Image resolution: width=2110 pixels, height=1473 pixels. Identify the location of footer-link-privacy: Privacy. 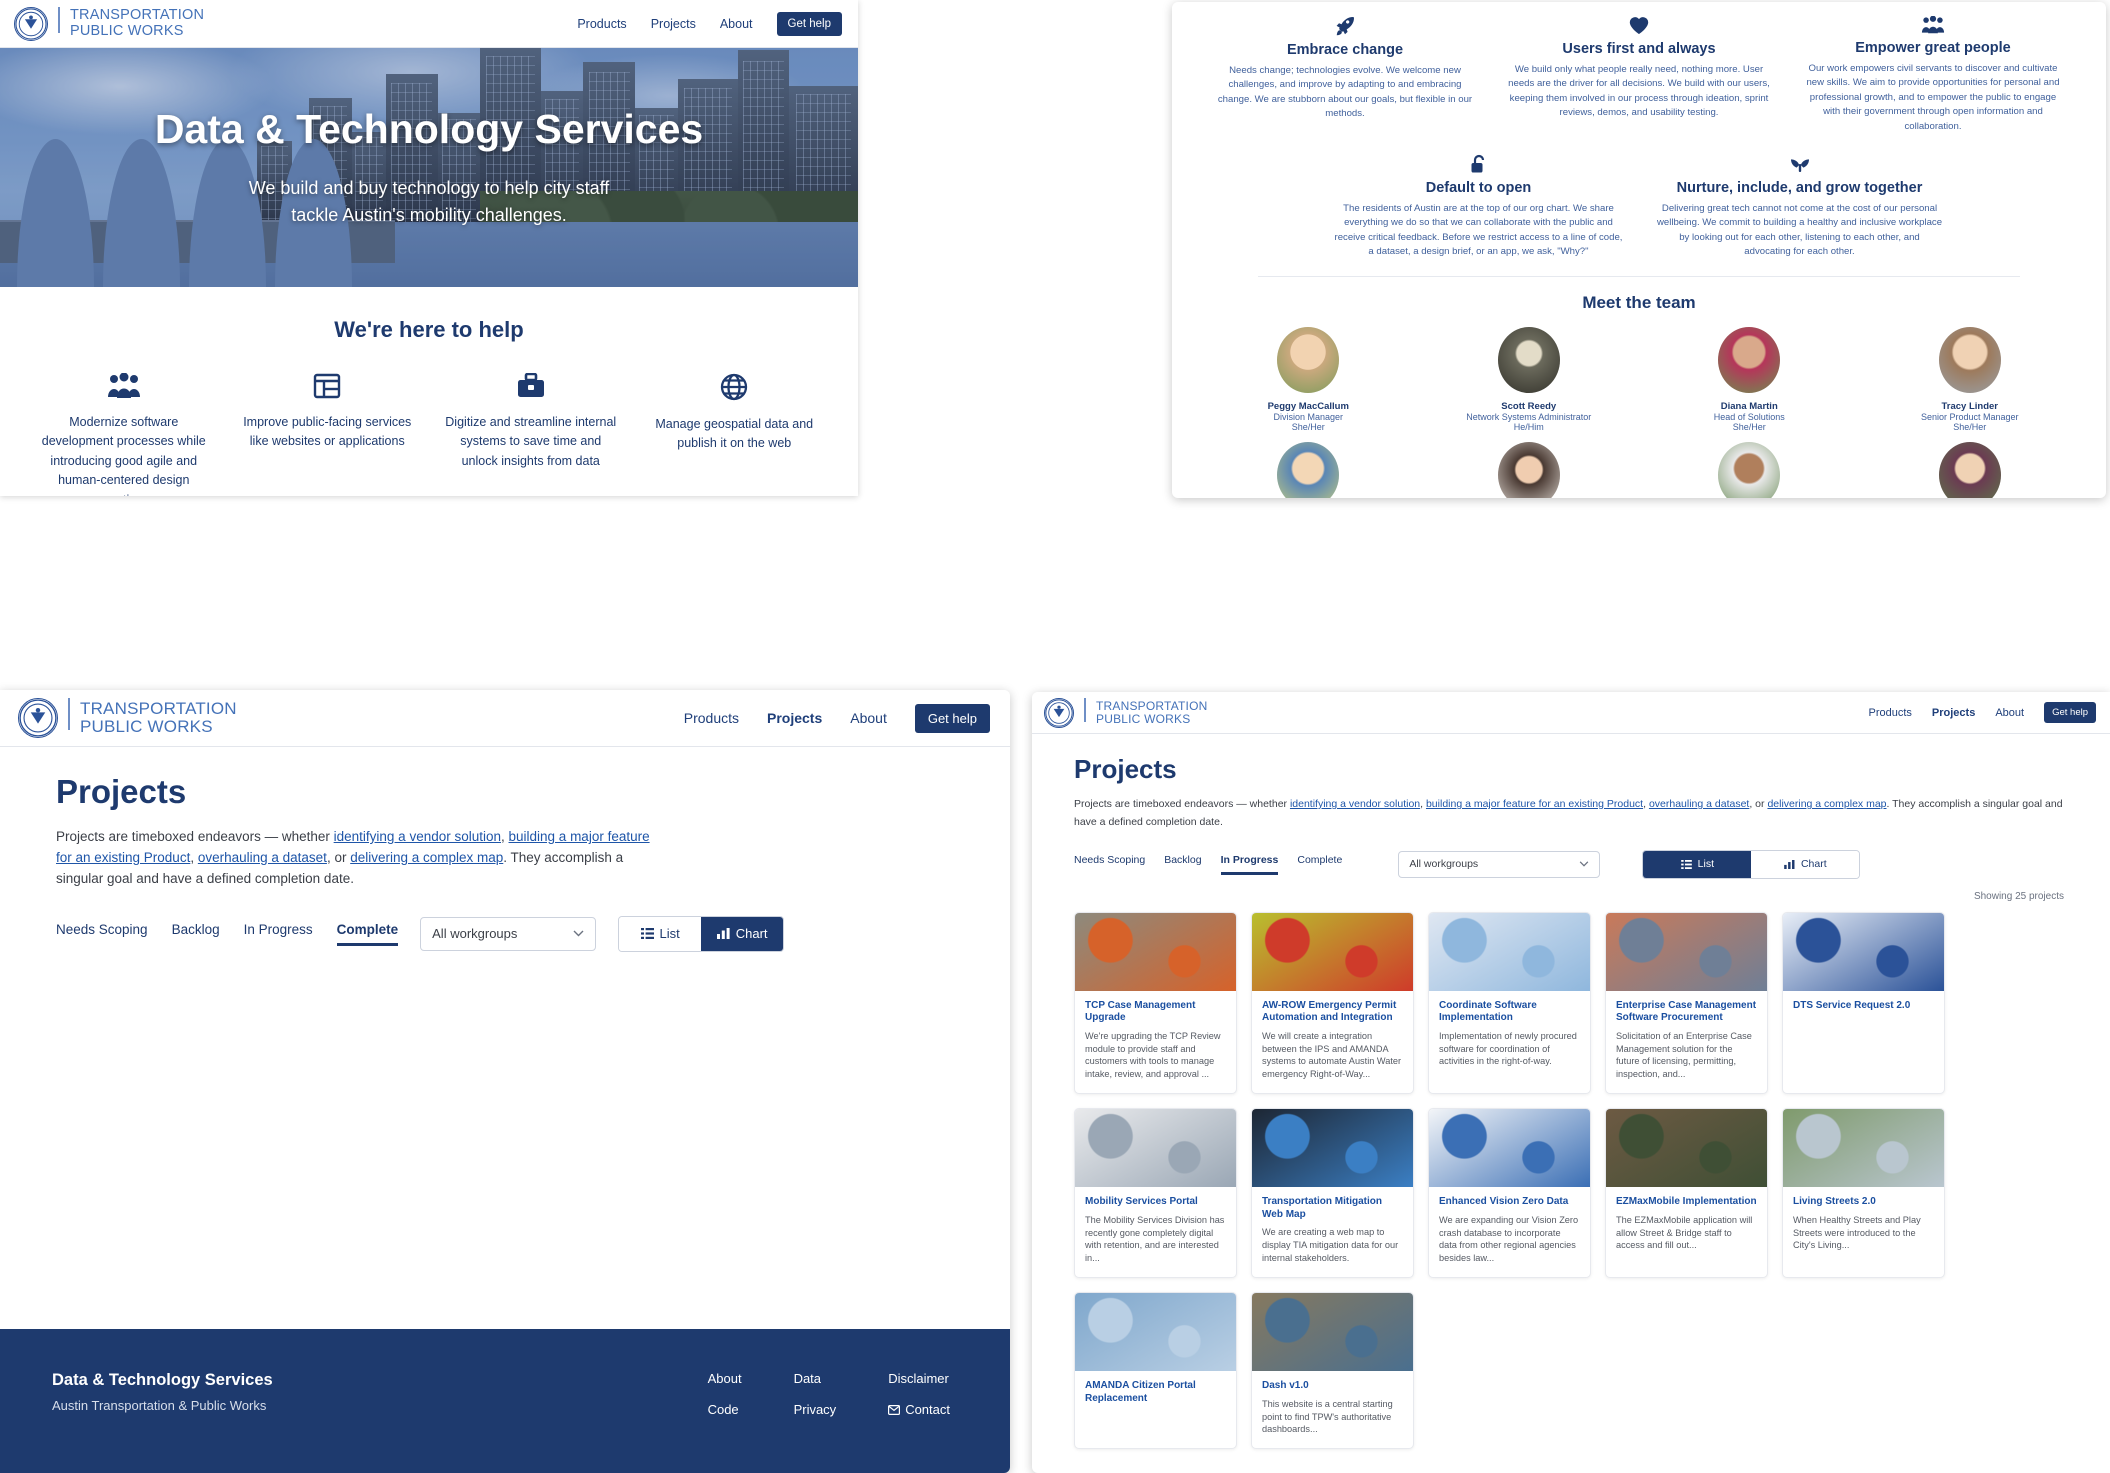
(815, 1409).